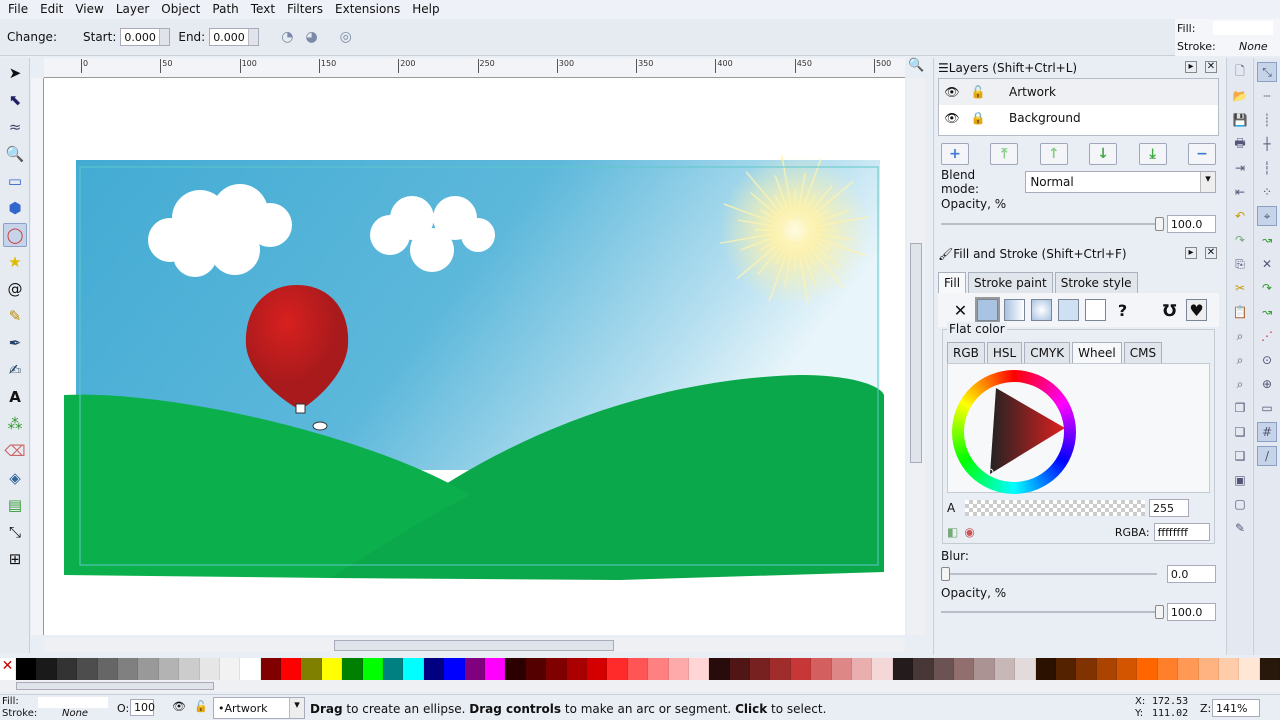  Describe the element at coordinates (1240, 120) in the screenshot. I see `save-icon: 💾` at that location.